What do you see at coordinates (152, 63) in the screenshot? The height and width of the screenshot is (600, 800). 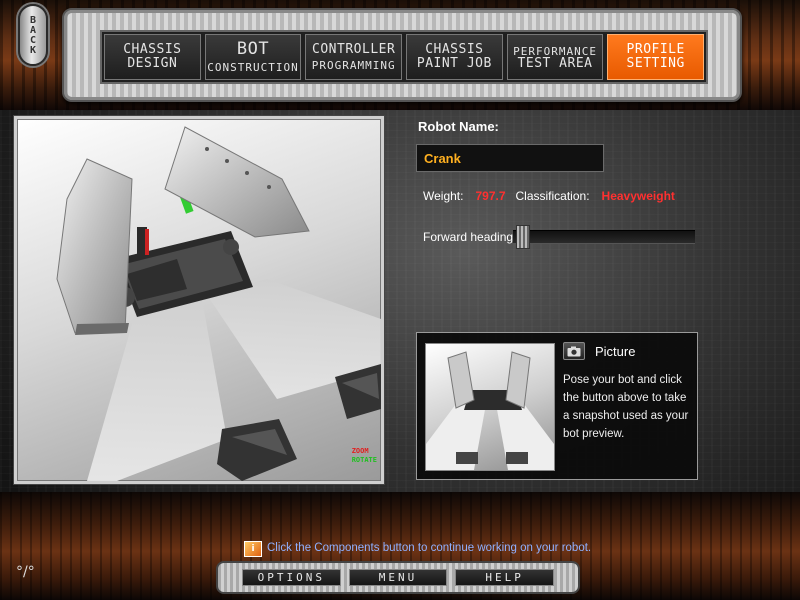 I see `tab-label: DESIGN` at bounding box center [152, 63].